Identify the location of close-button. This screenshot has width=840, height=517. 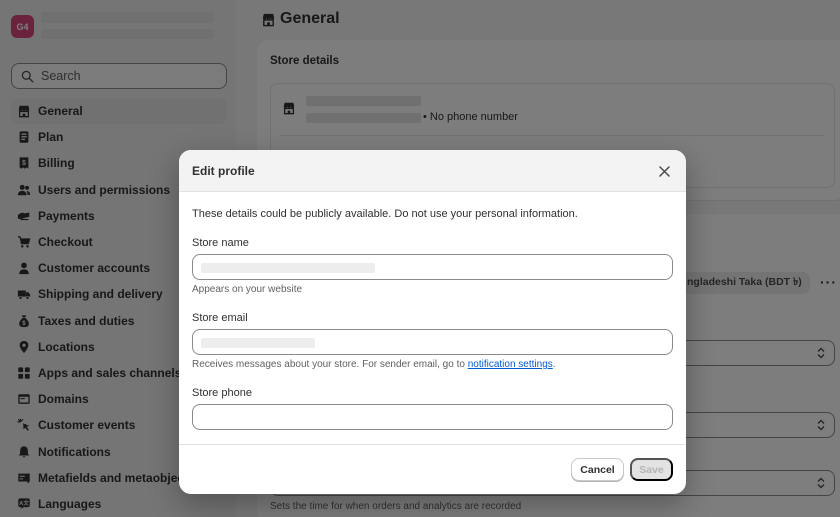
(664, 171).